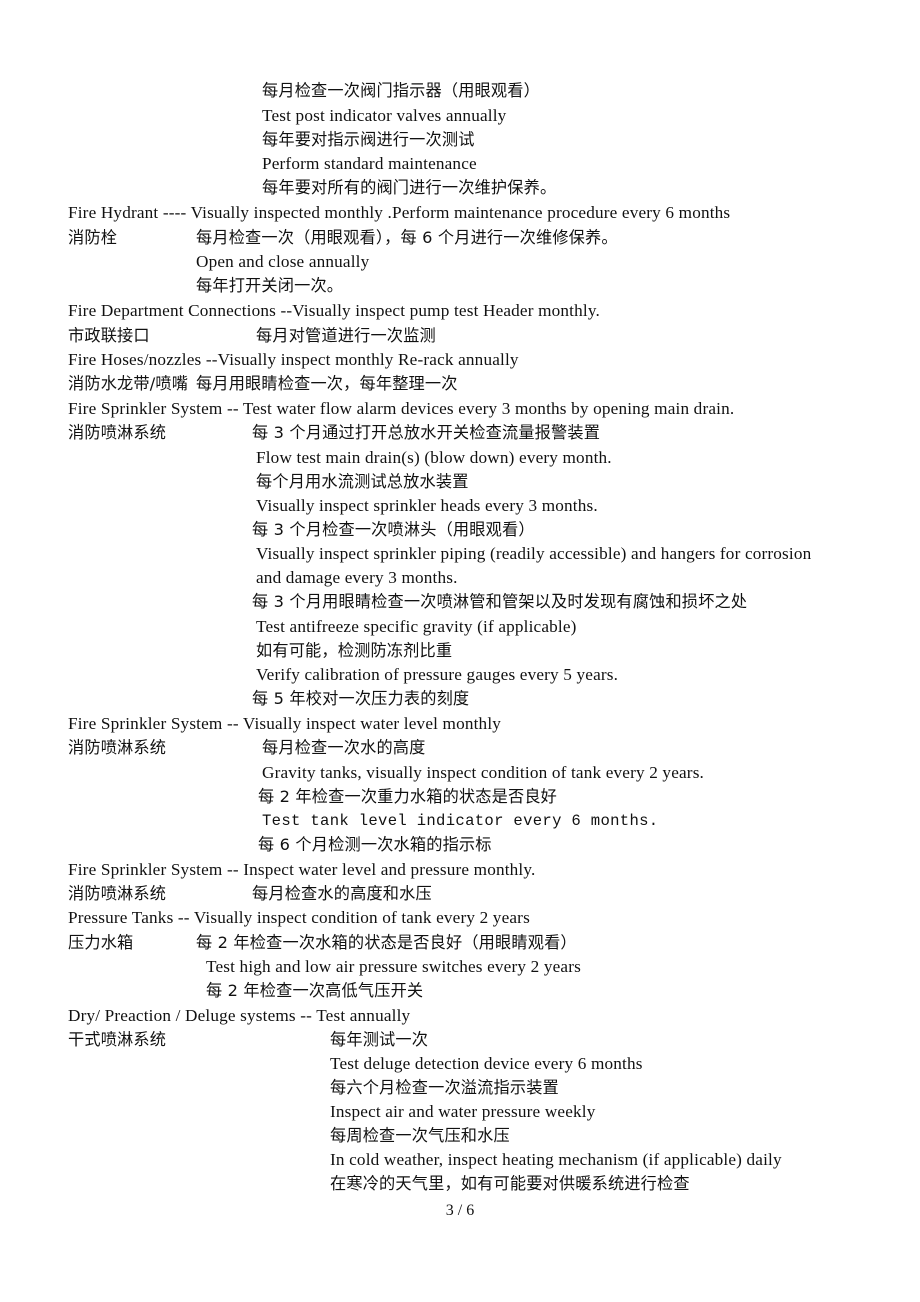 This screenshot has width=920, height=1302. I want to click on text-line: Open and close annually, so click(283, 261).